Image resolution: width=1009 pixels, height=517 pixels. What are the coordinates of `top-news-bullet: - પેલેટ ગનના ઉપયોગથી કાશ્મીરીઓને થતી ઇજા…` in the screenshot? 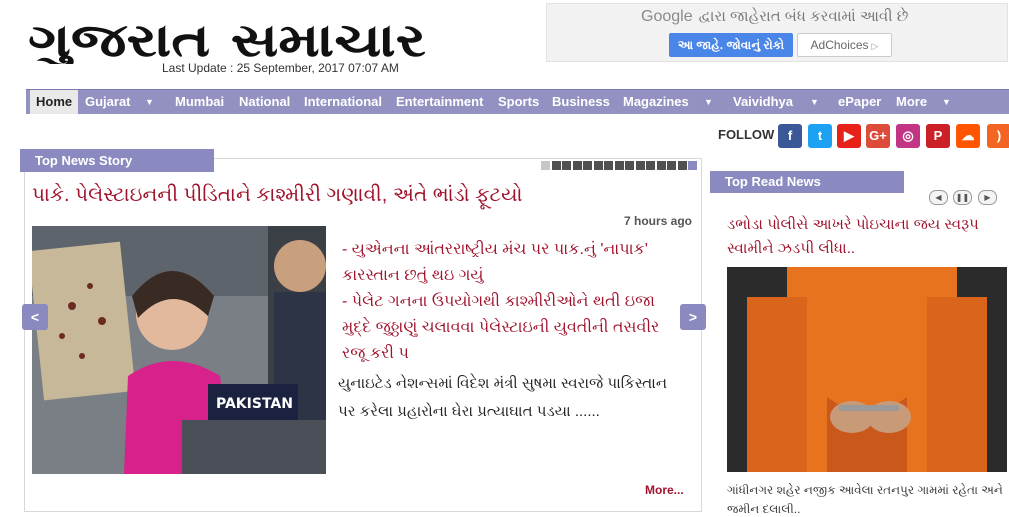 It's located at (510, 328).